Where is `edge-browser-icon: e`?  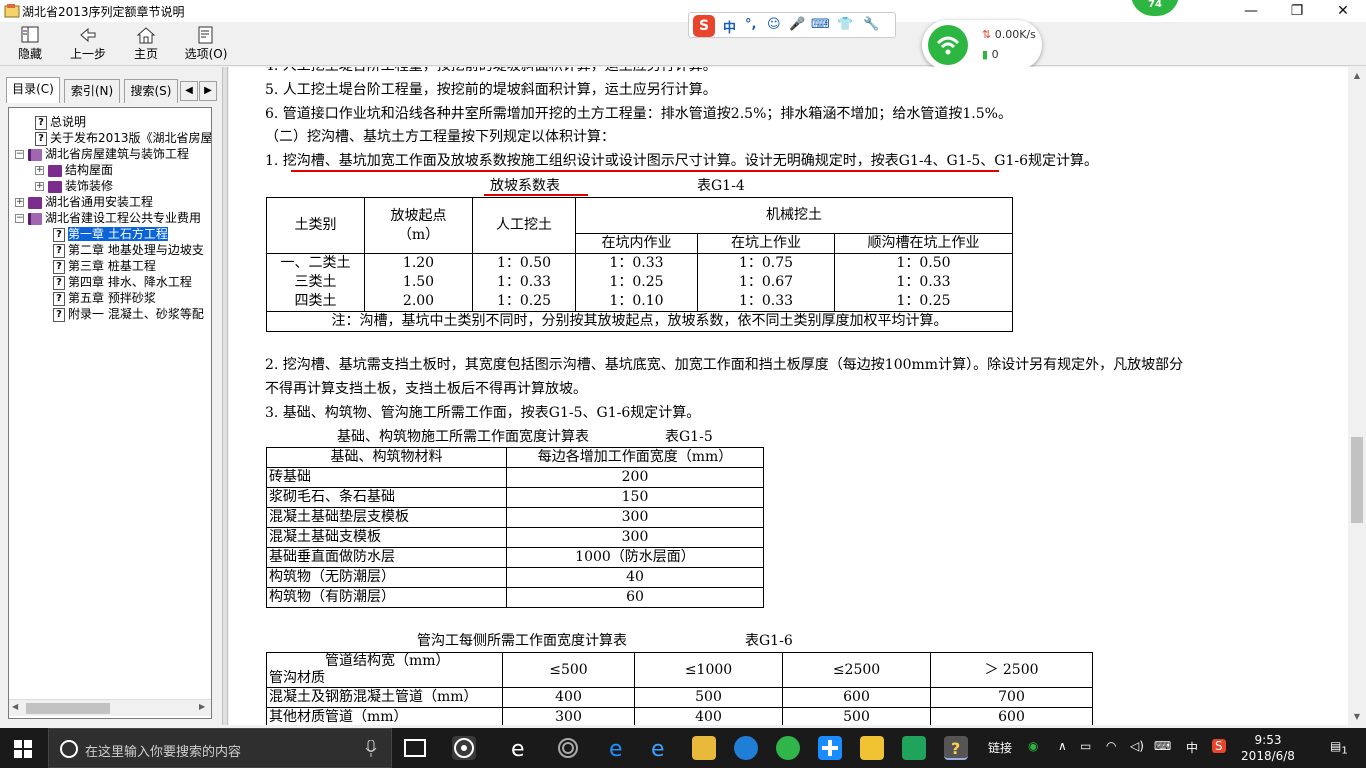
edge-browser-icon: e is located at coordinates (618, 749).